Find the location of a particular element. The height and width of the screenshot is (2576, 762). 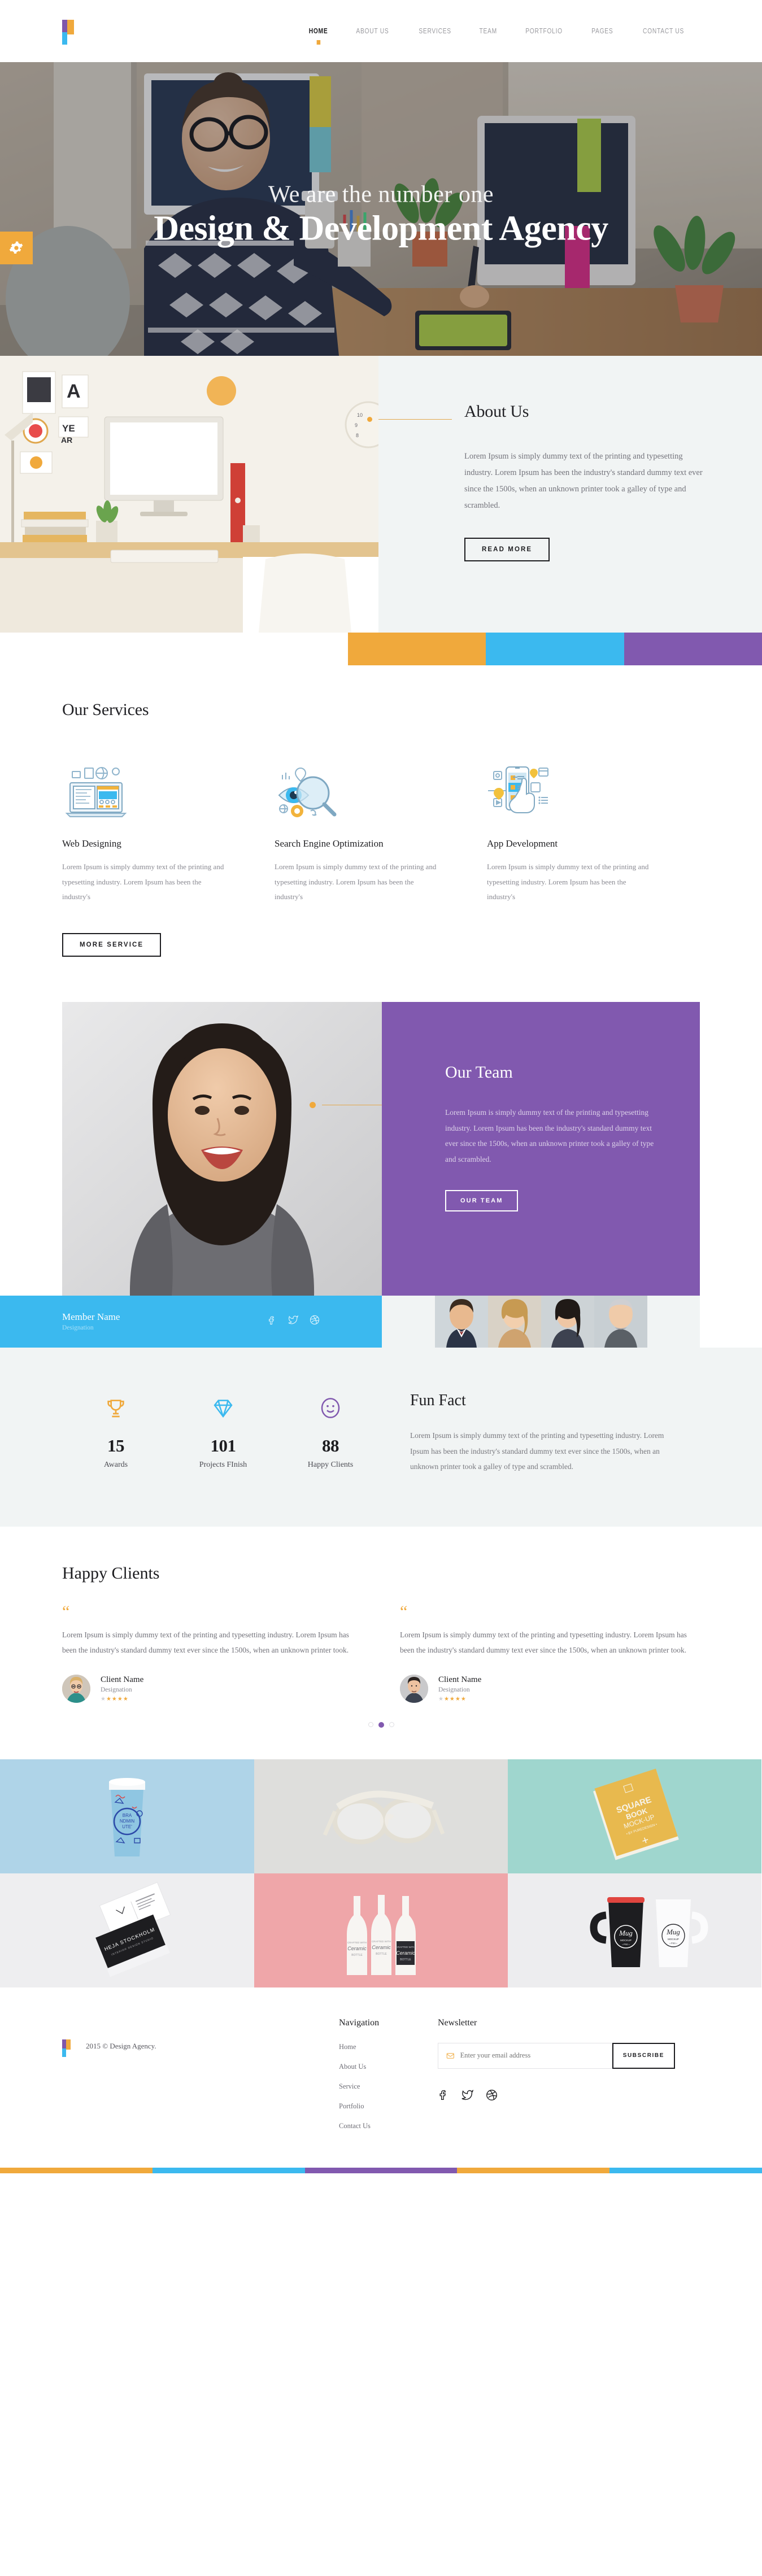

author-text: Client Name Designation ★★★★★ is located at coordinates (460, 1688).